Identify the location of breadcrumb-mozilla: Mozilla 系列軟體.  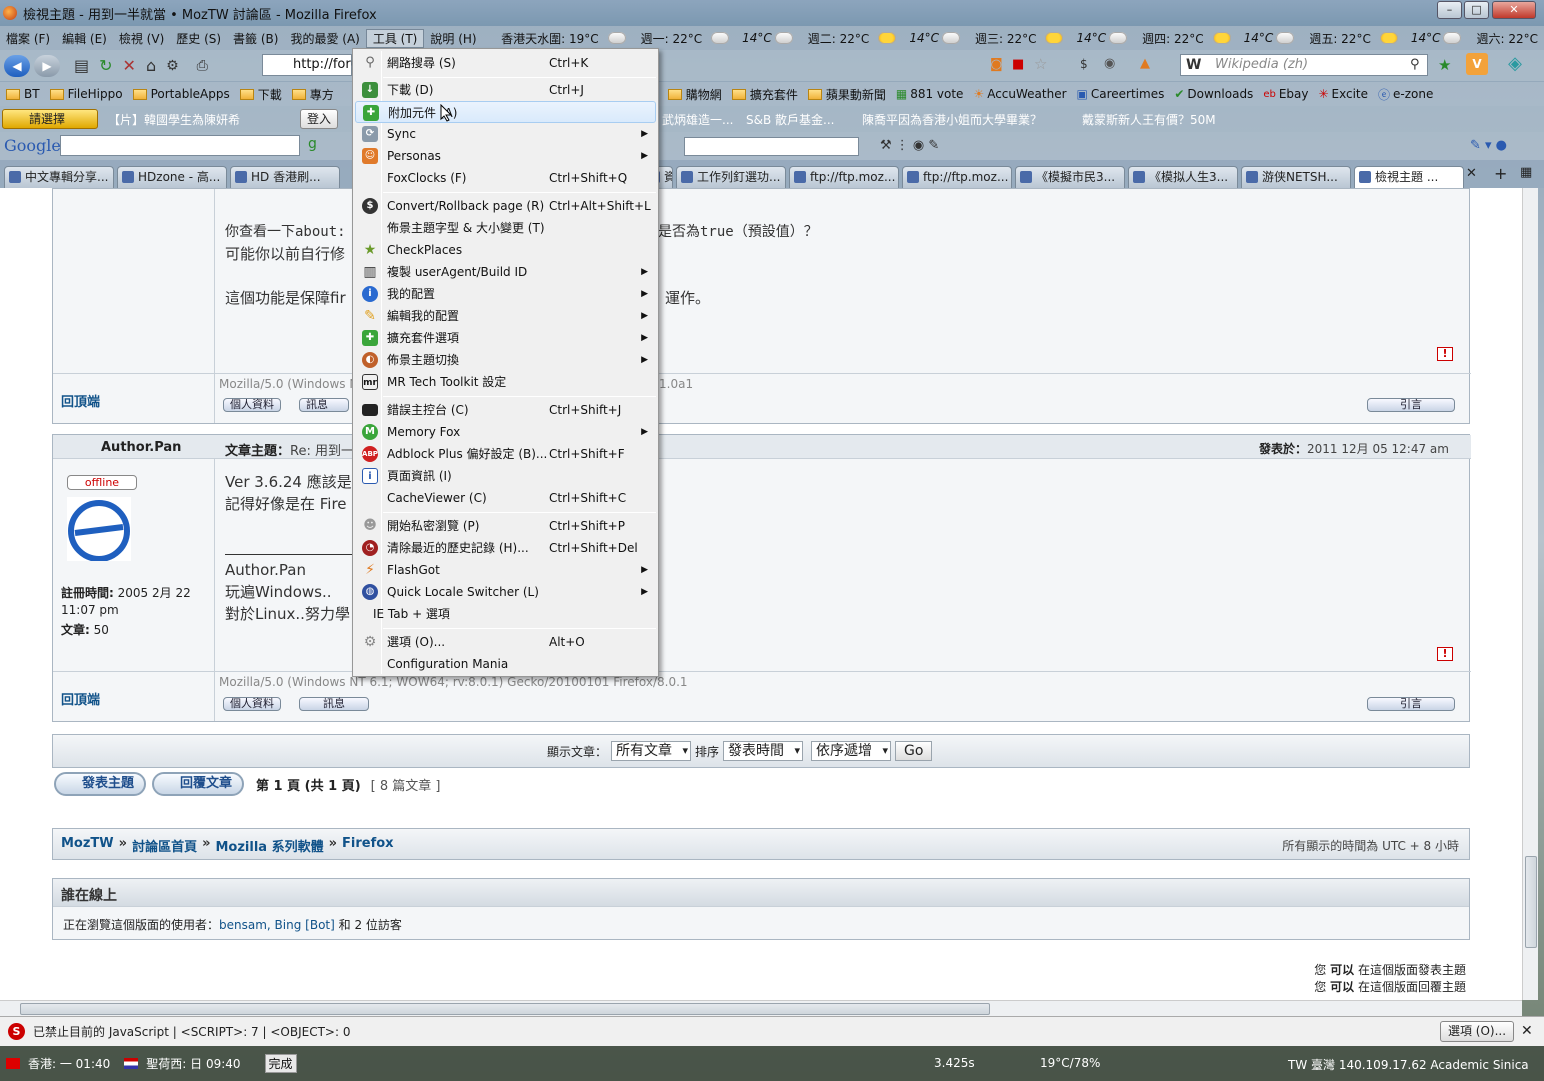
(269, 845).